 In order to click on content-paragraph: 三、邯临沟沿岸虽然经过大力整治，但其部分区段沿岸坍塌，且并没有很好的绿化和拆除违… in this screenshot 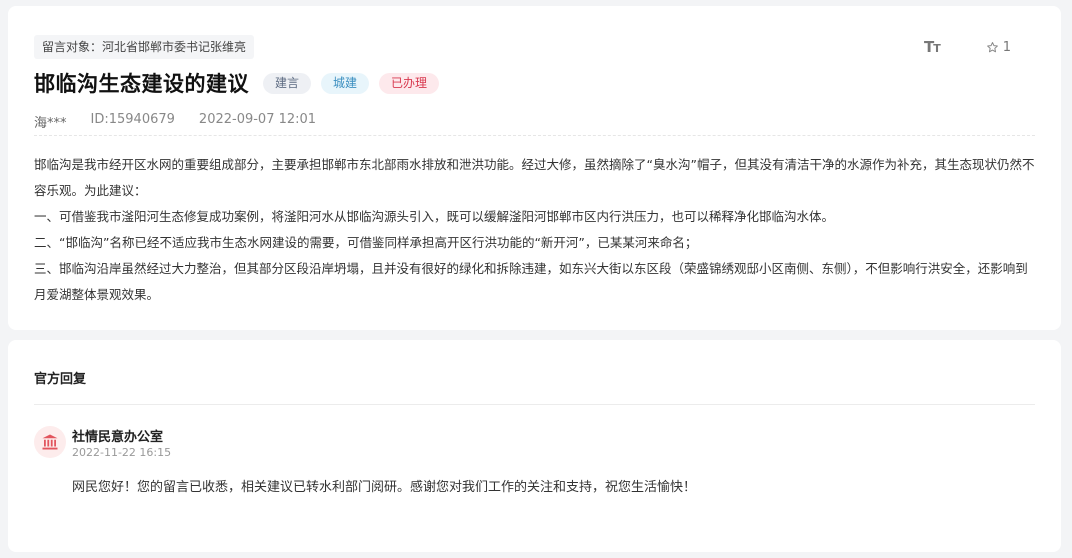, I will do `click(531, 281)`.